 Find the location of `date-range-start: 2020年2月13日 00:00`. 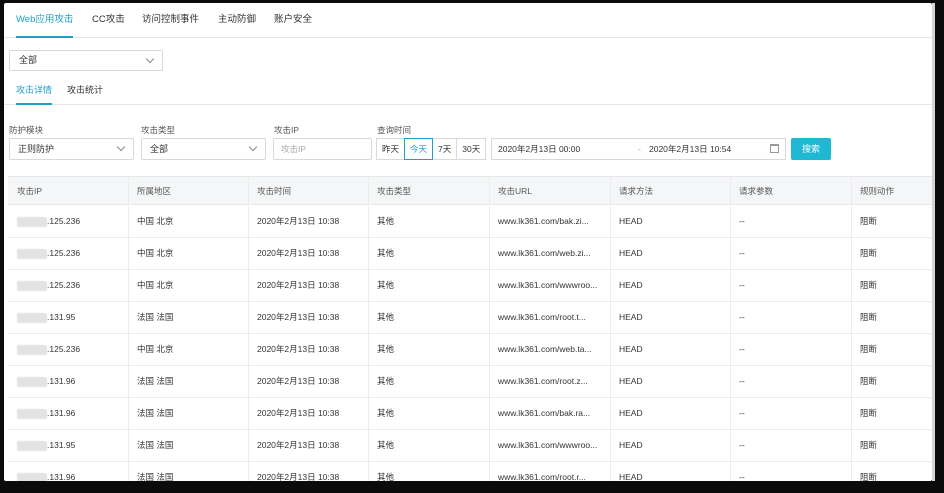

date-range-start: 2020年2月13日 00:00 is located at coordinates (539, 149).